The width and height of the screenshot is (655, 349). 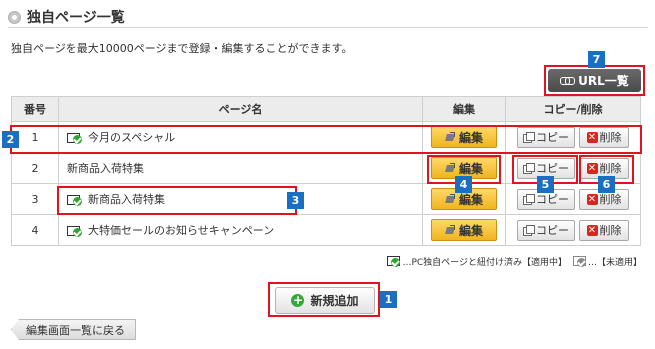 I want to click on col-copy-delete: コピー/削除, so click(x=573, y=109).